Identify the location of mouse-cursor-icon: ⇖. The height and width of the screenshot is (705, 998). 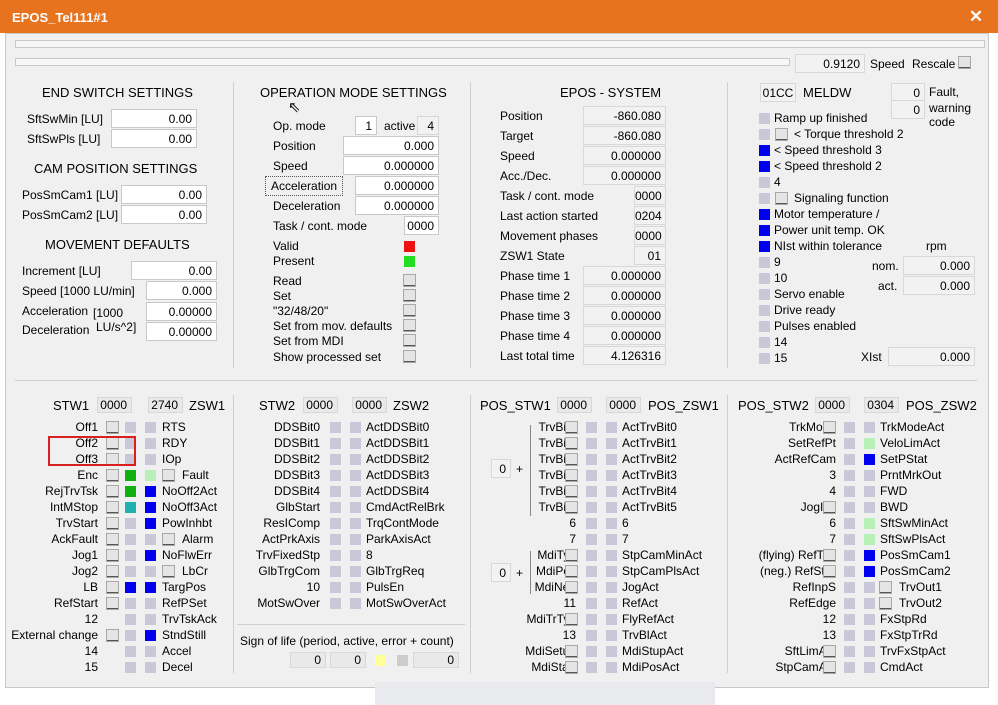
(294, 107).